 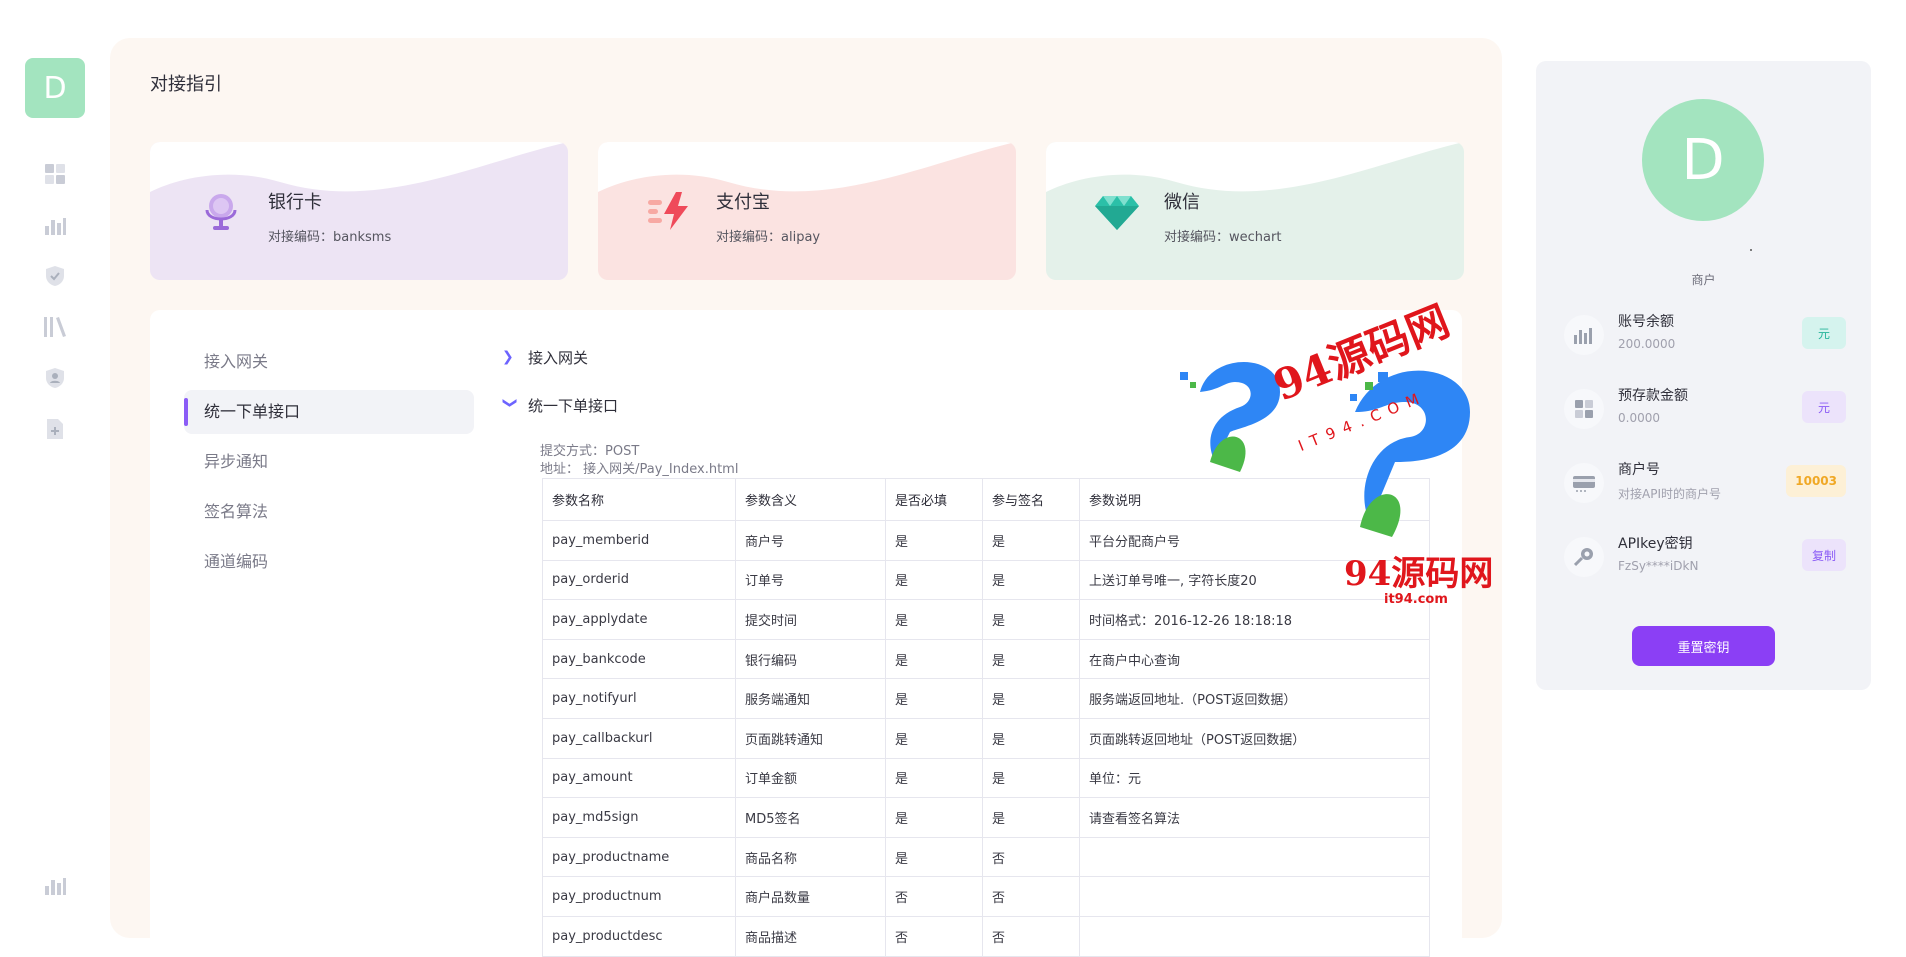 I want to click on table-cell: 页面跳转返回地址（POST返回数据）, so click(x=1254, y=738).